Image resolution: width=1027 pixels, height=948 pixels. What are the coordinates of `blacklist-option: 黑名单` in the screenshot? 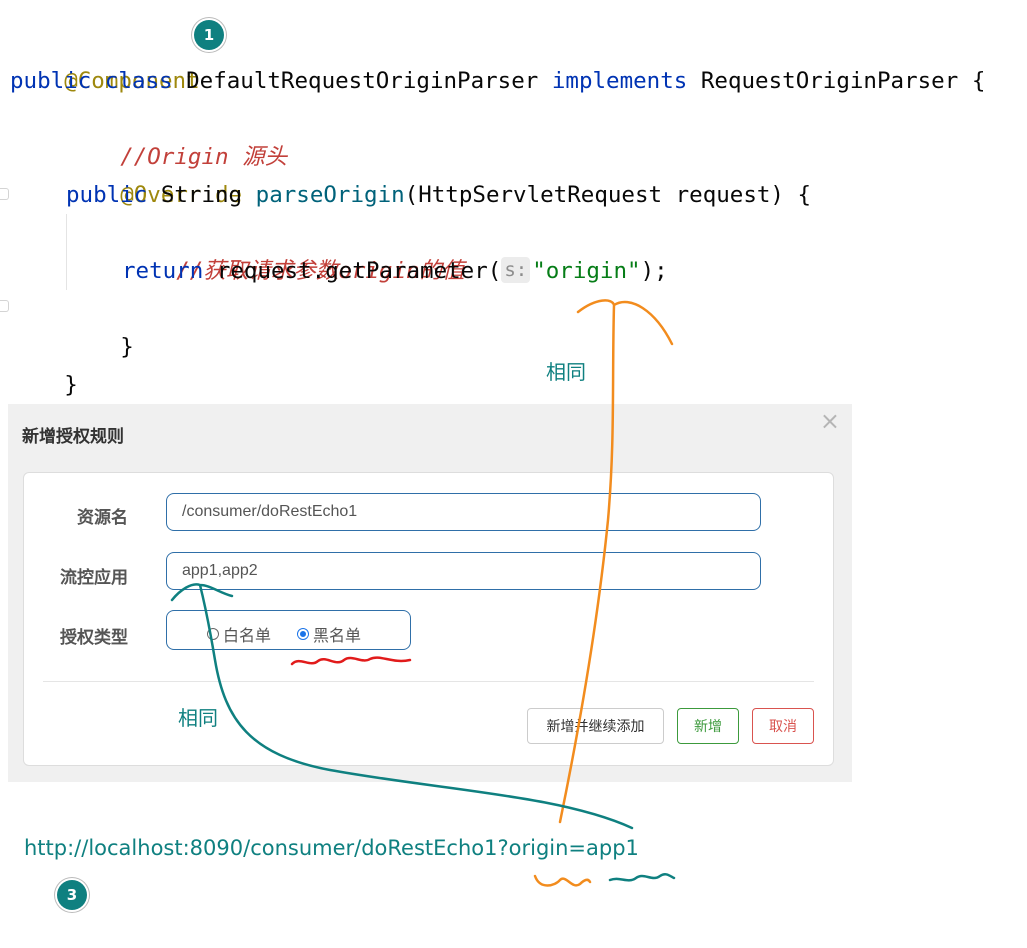 It's located at (329, 634).